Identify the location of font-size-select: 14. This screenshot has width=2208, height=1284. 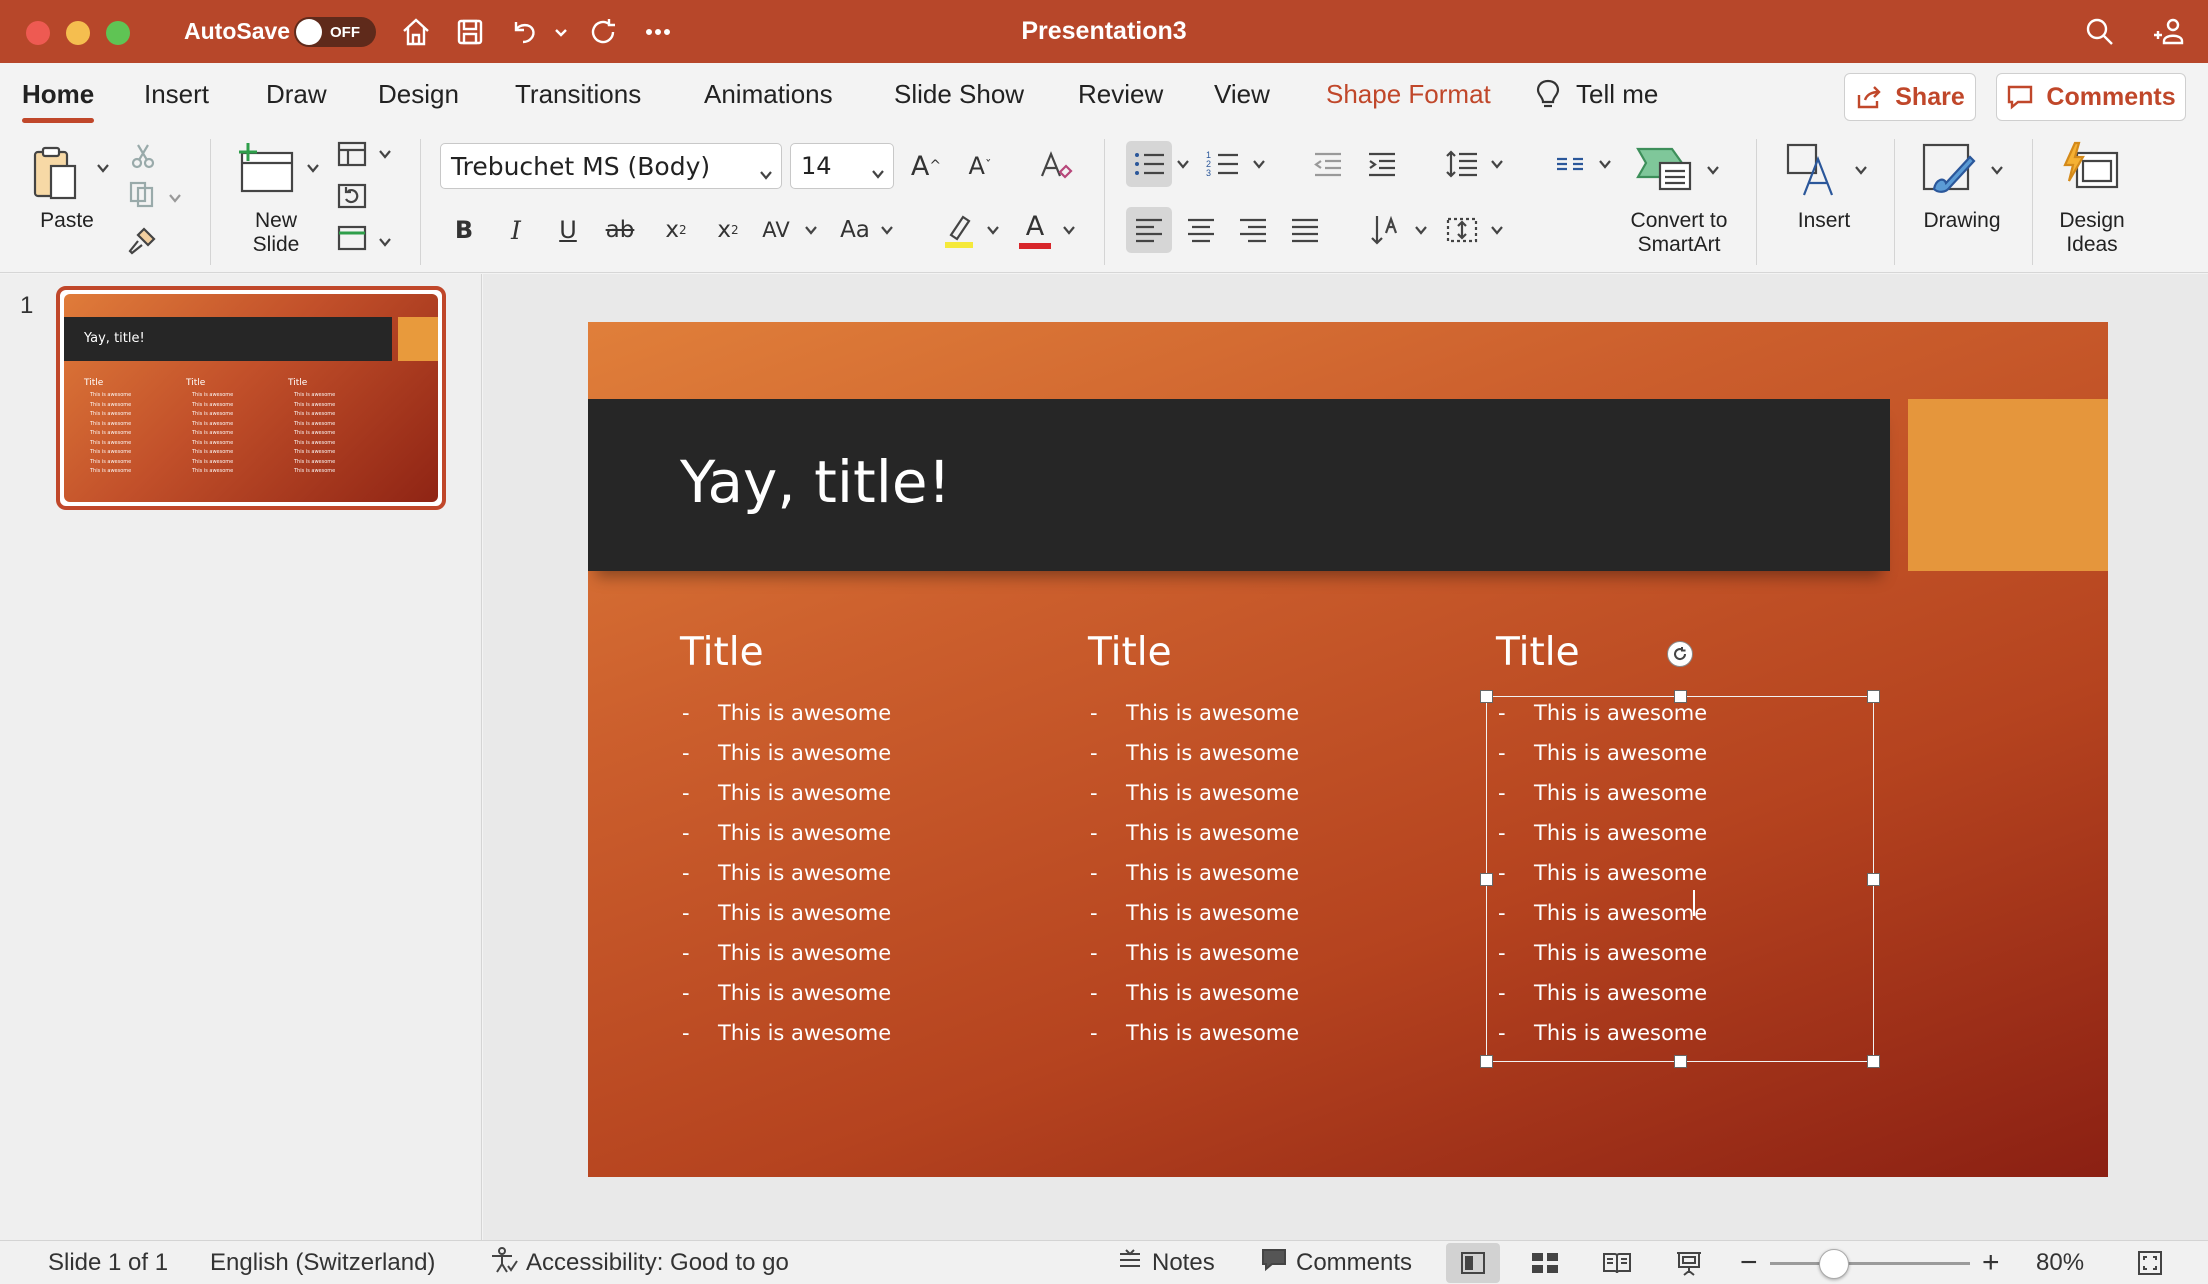
(842, 166).